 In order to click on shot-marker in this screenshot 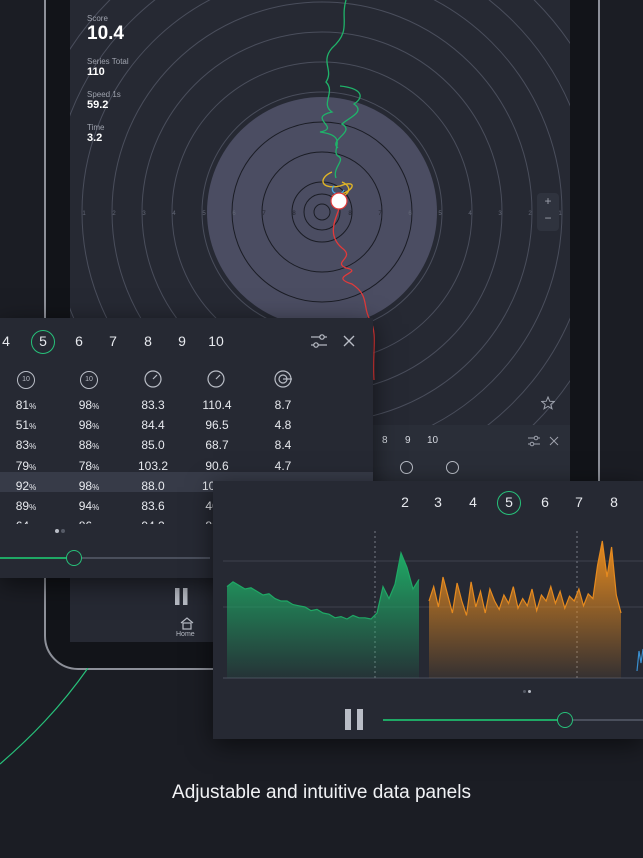, I will do `click(339, 201)`.